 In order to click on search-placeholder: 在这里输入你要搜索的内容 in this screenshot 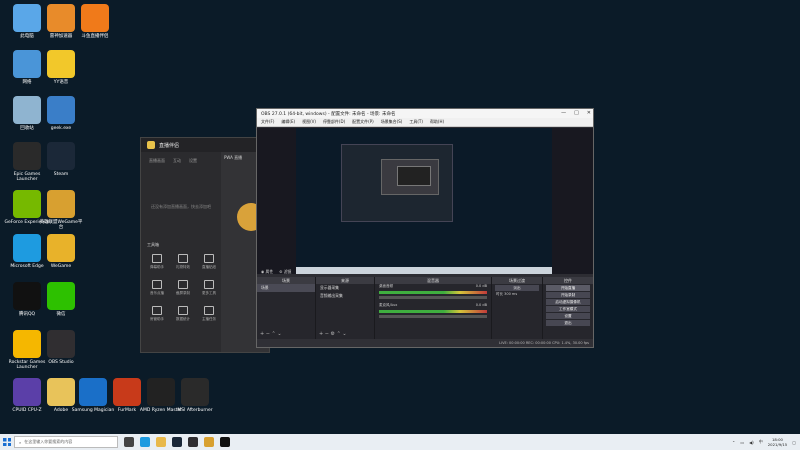, I will do `click(48, 441)`.